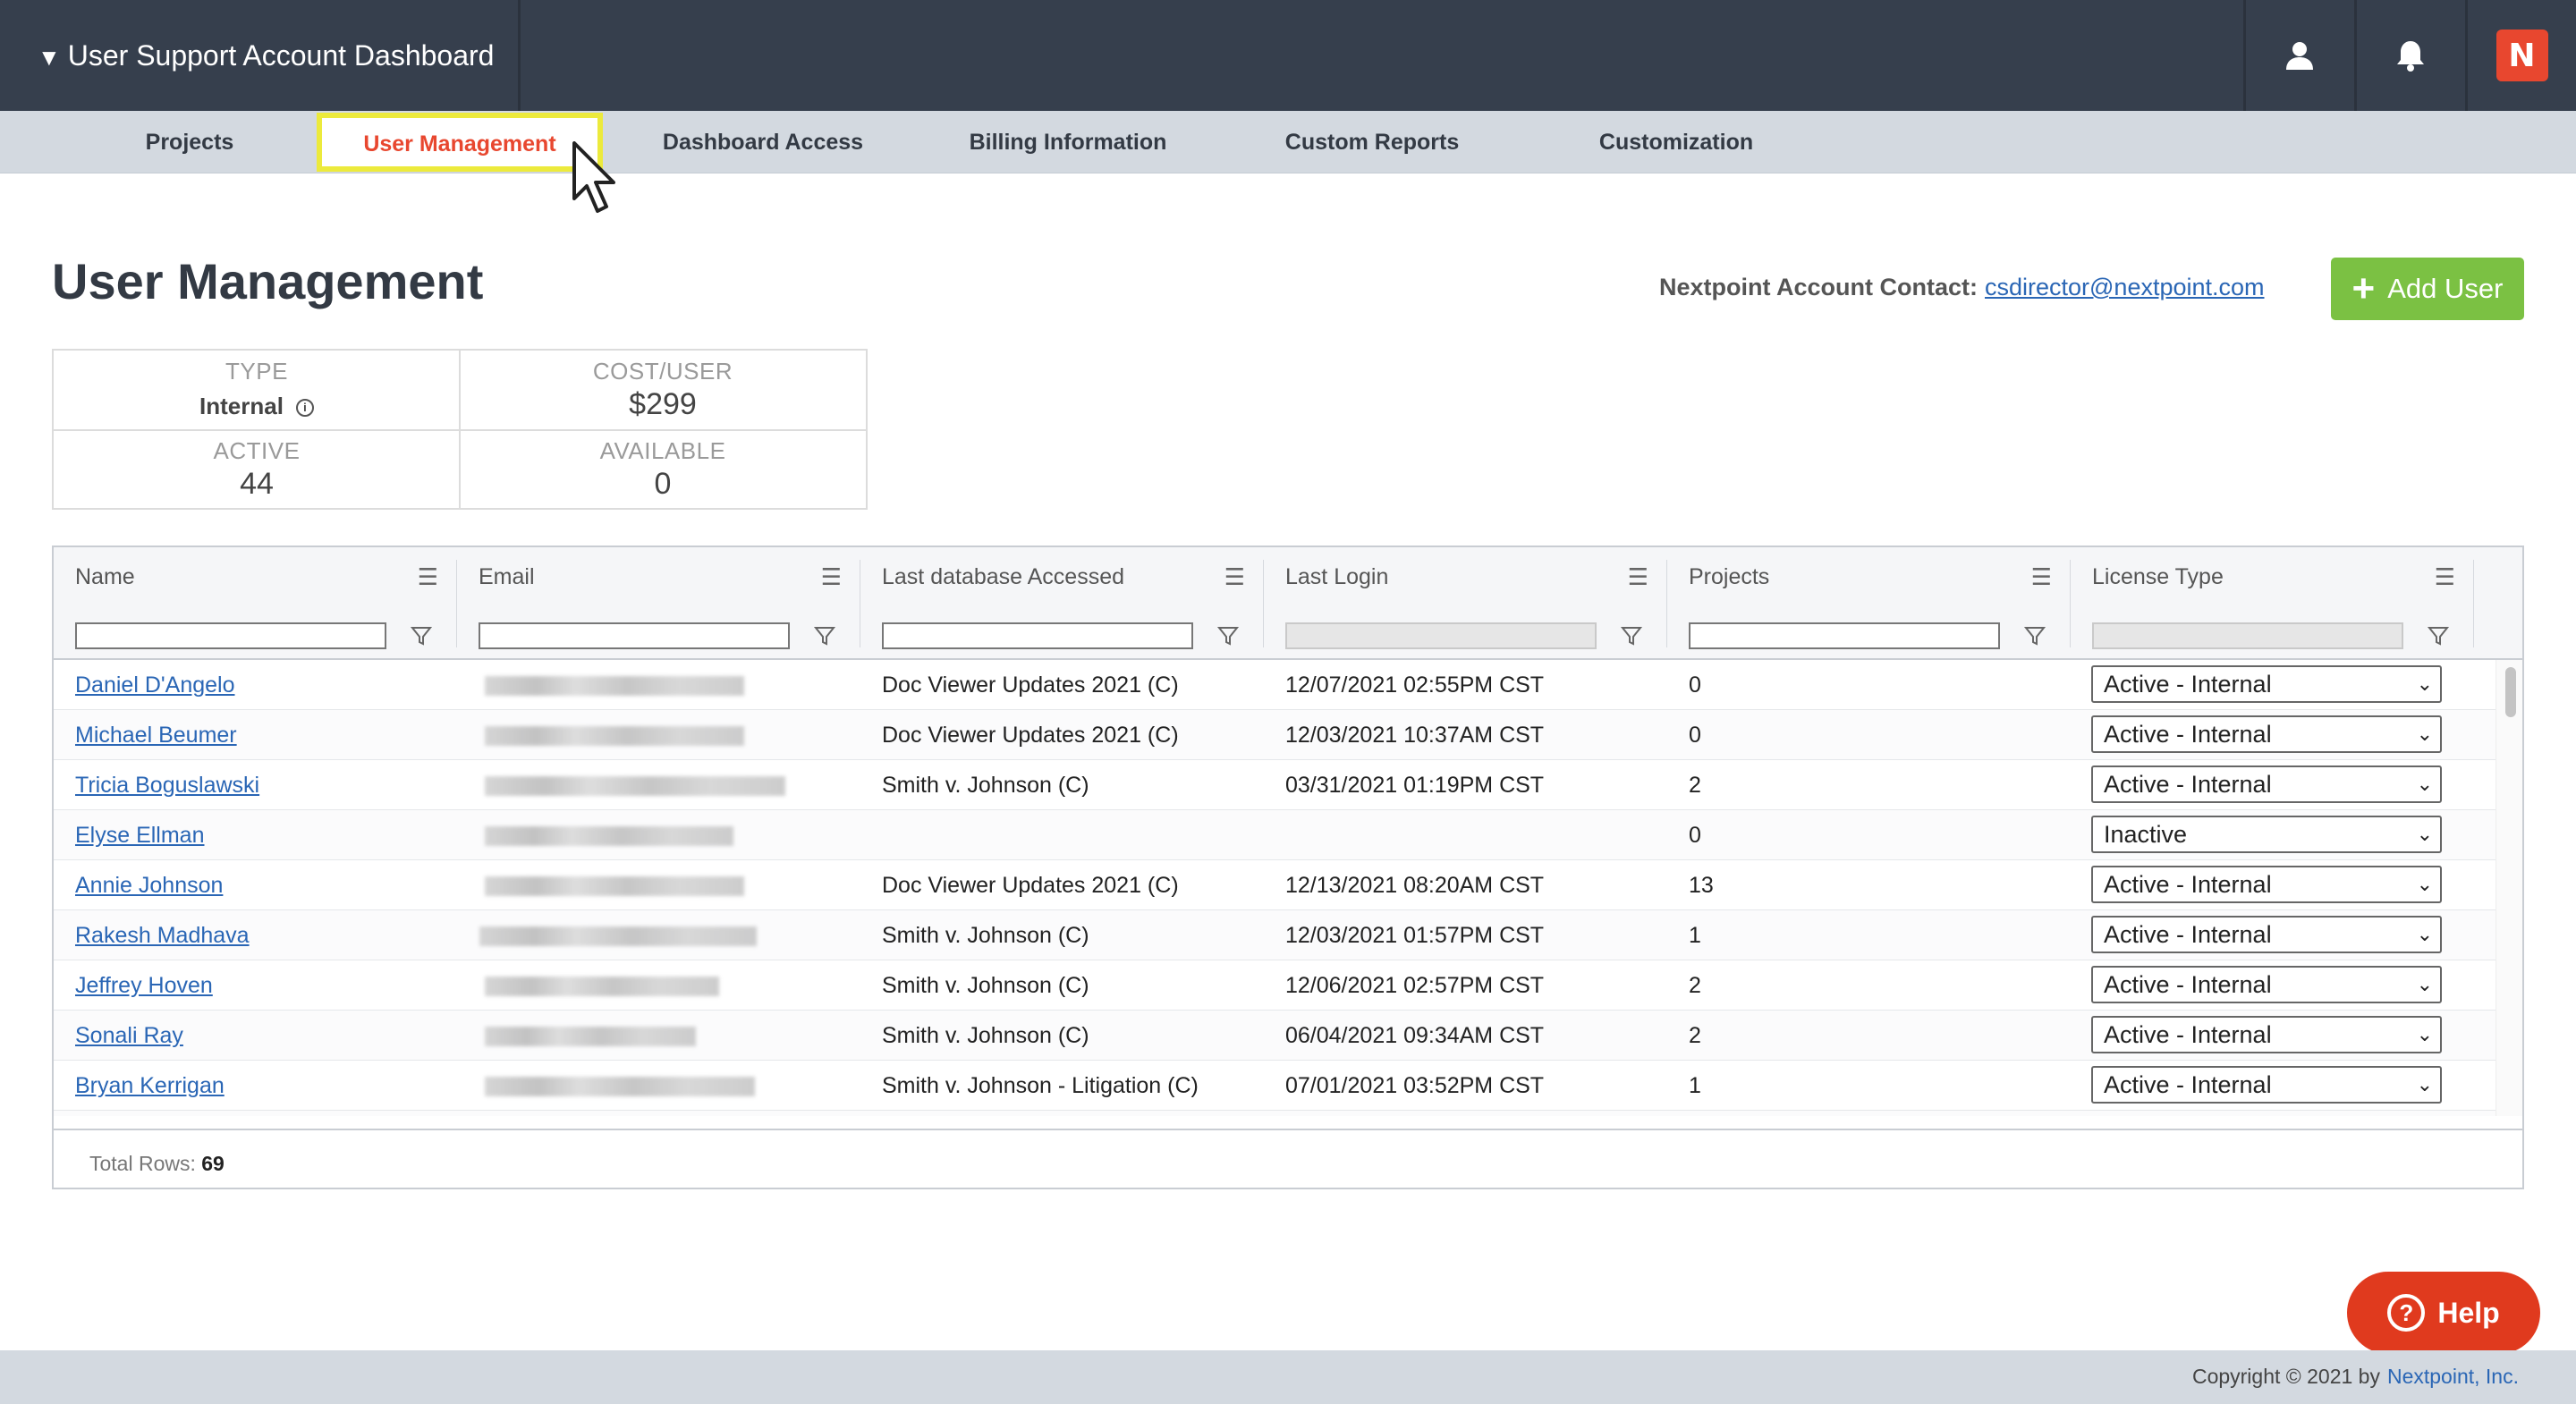 The width and height of the screenshot is (2576, 1404). What do you see at coordinates (1288, 1159) in the screenshot?
I see `grid-footer: Total Rows: 69` at bounding box center [1288, 1159].